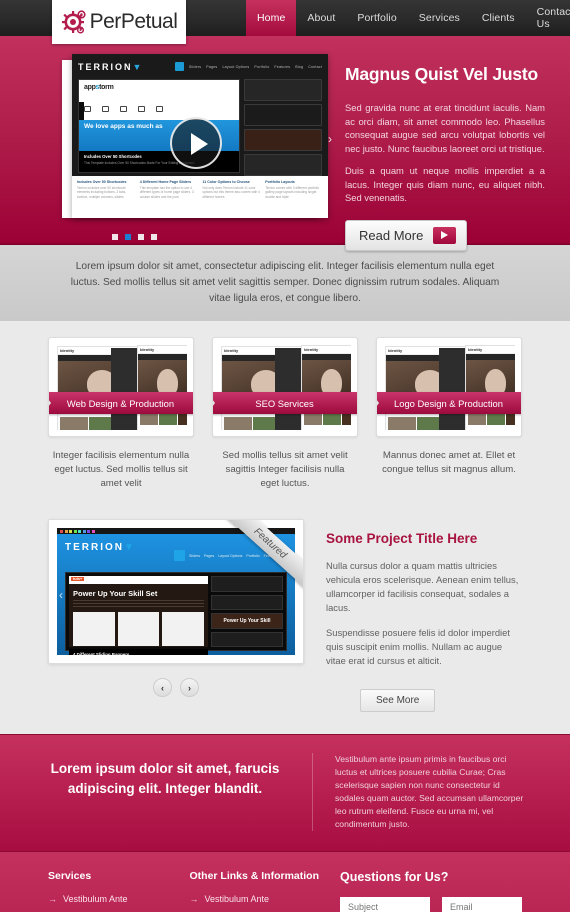 This screenshot has width=570, height=912. I want to click on hero-title: Magnus Quist Vel Justo, so click(441, 74).